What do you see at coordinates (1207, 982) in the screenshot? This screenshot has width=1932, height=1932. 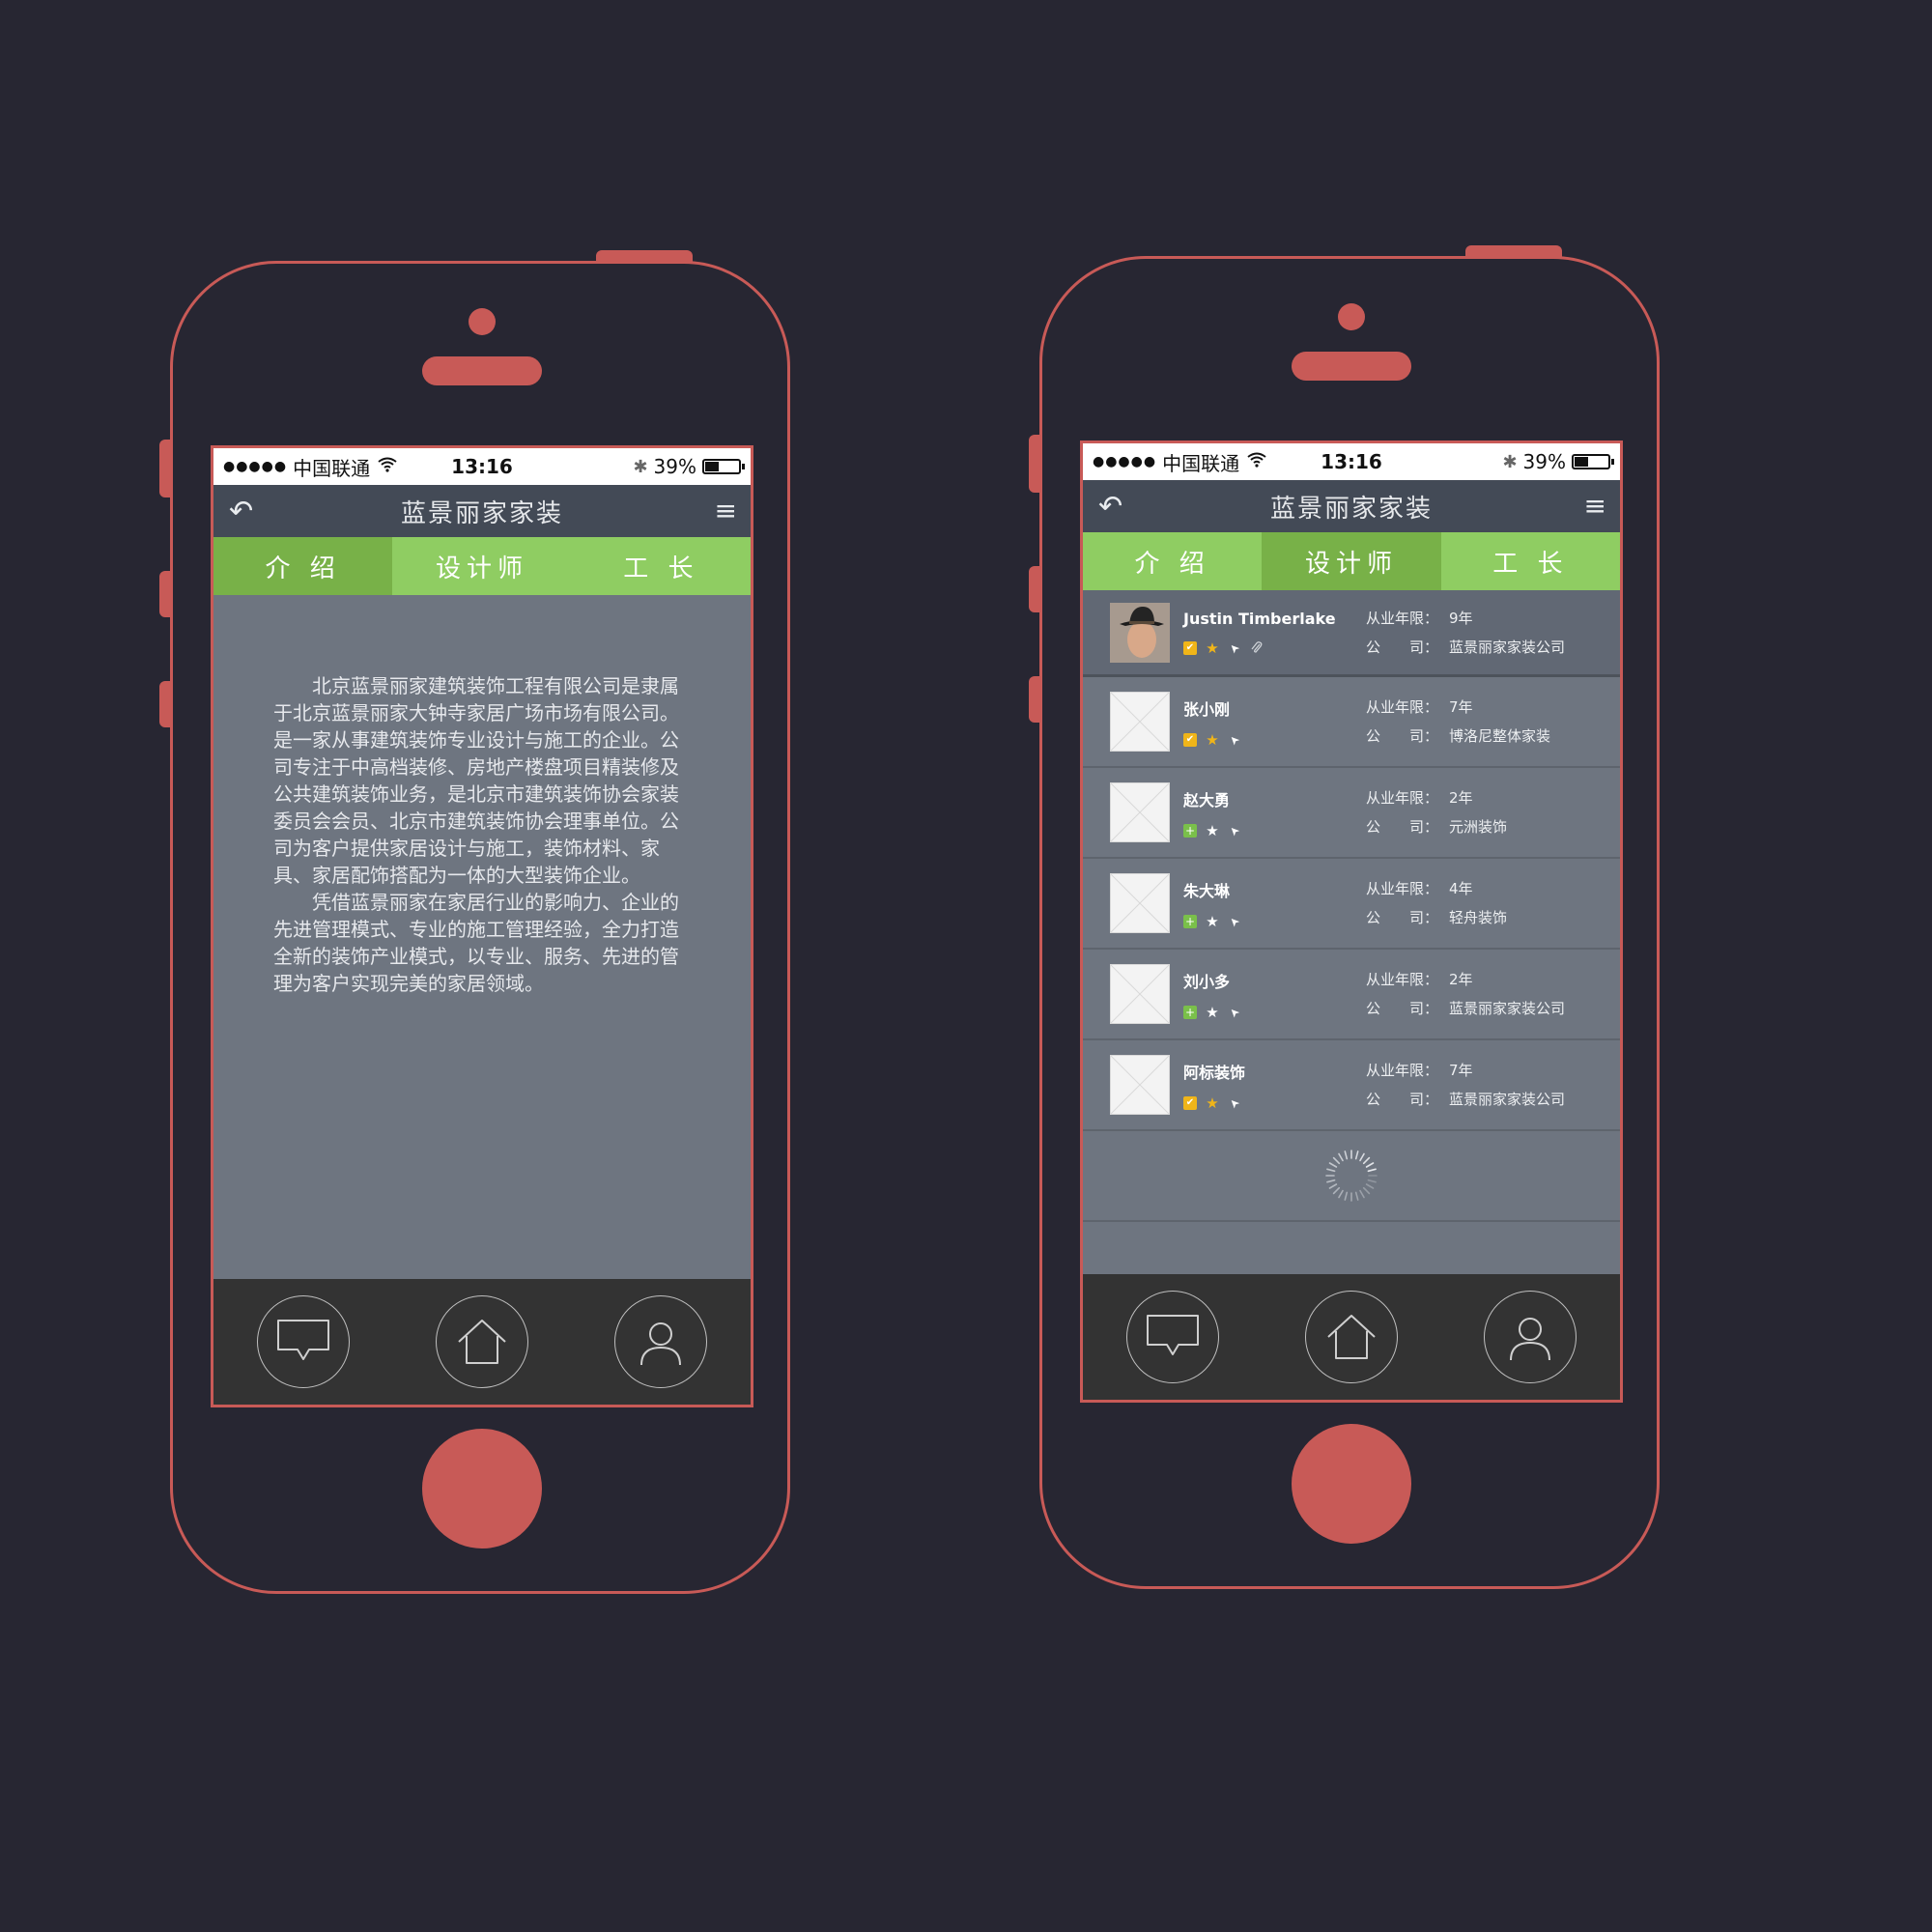 I see `designer-name: 刘小多` at bounding box center [1207, 982].